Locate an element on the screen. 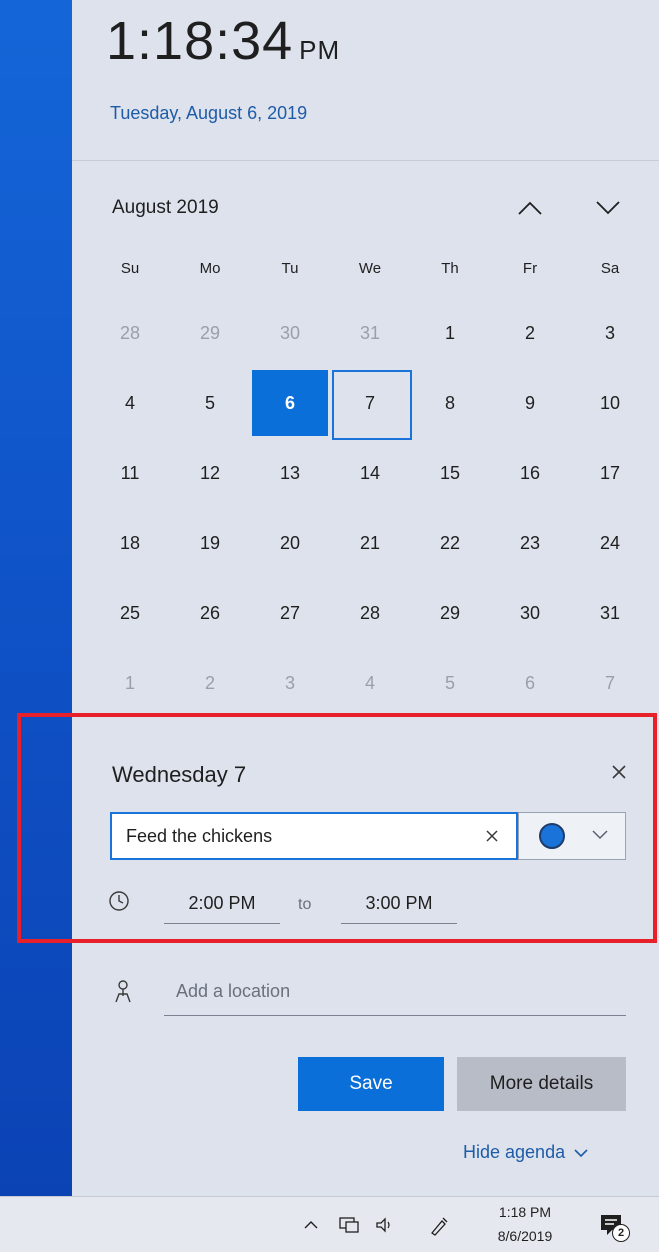  day-number: 2 is located at coordinates (209, 682).